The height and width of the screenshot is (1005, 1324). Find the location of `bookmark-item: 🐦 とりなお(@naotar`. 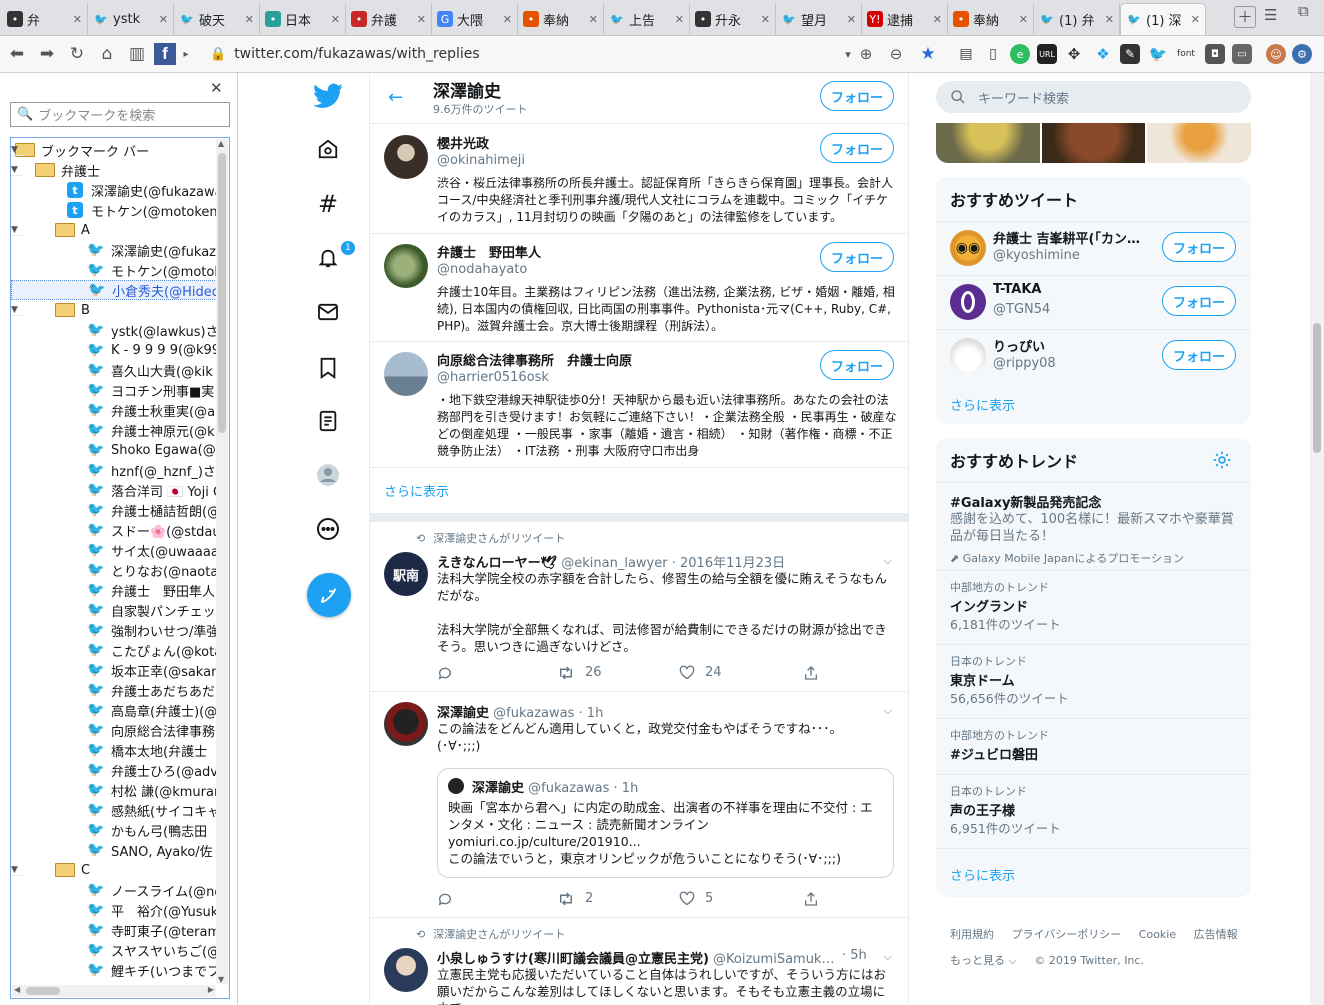

bookmark-item: 🐦 とりなお(@naotar is located at coordinates (116, 570).